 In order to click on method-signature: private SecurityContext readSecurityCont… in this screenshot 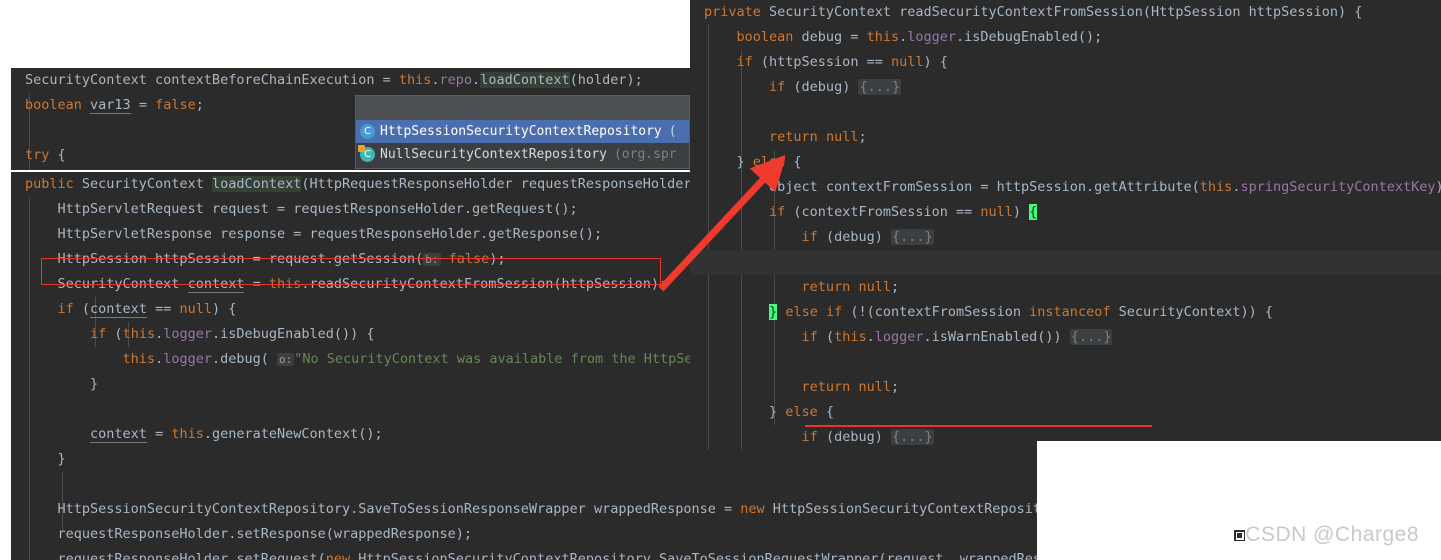, I will do `click(1033, 12)`.